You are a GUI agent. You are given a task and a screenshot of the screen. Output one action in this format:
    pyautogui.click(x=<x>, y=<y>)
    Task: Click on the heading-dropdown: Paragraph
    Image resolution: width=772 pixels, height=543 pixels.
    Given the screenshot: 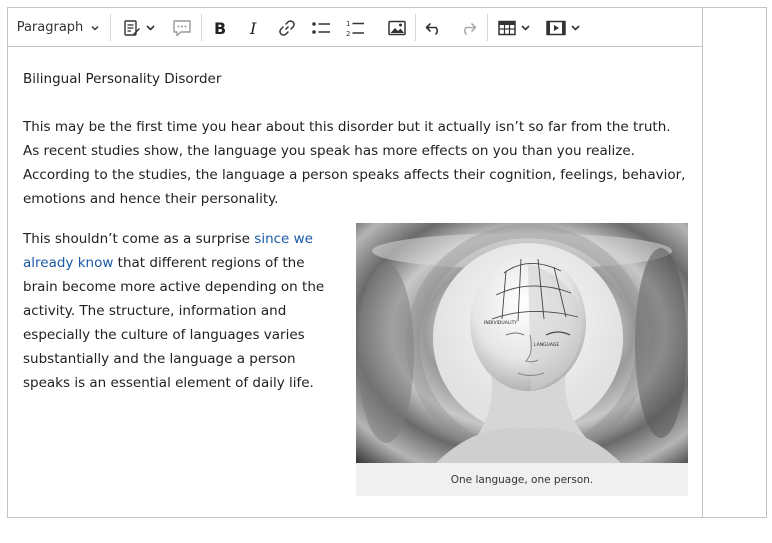 What is the action you would take?
    pyautogui.click(x=58, y=27)
    